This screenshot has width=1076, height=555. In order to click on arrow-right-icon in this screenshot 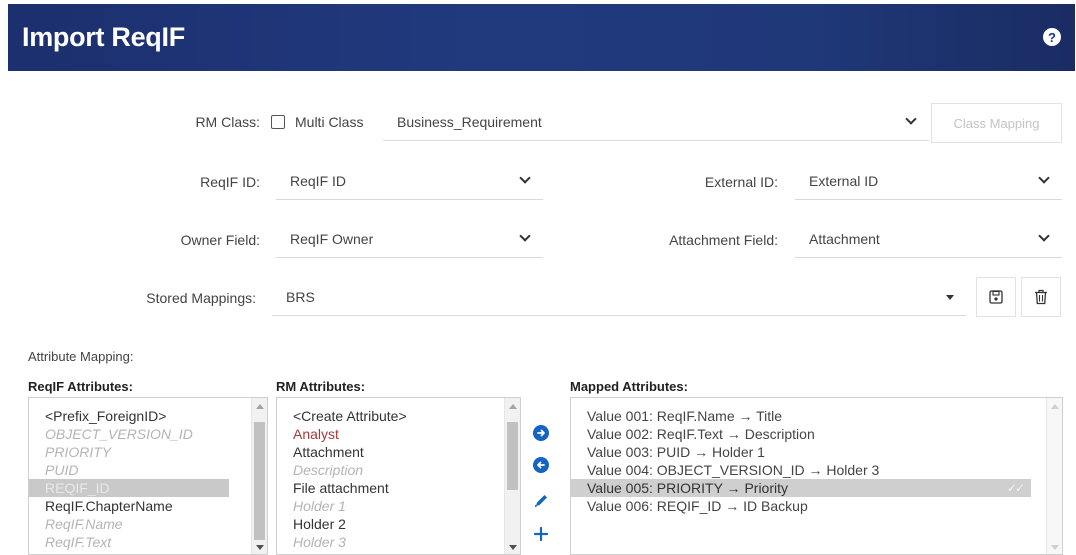, I will do `click(541, 433)`.